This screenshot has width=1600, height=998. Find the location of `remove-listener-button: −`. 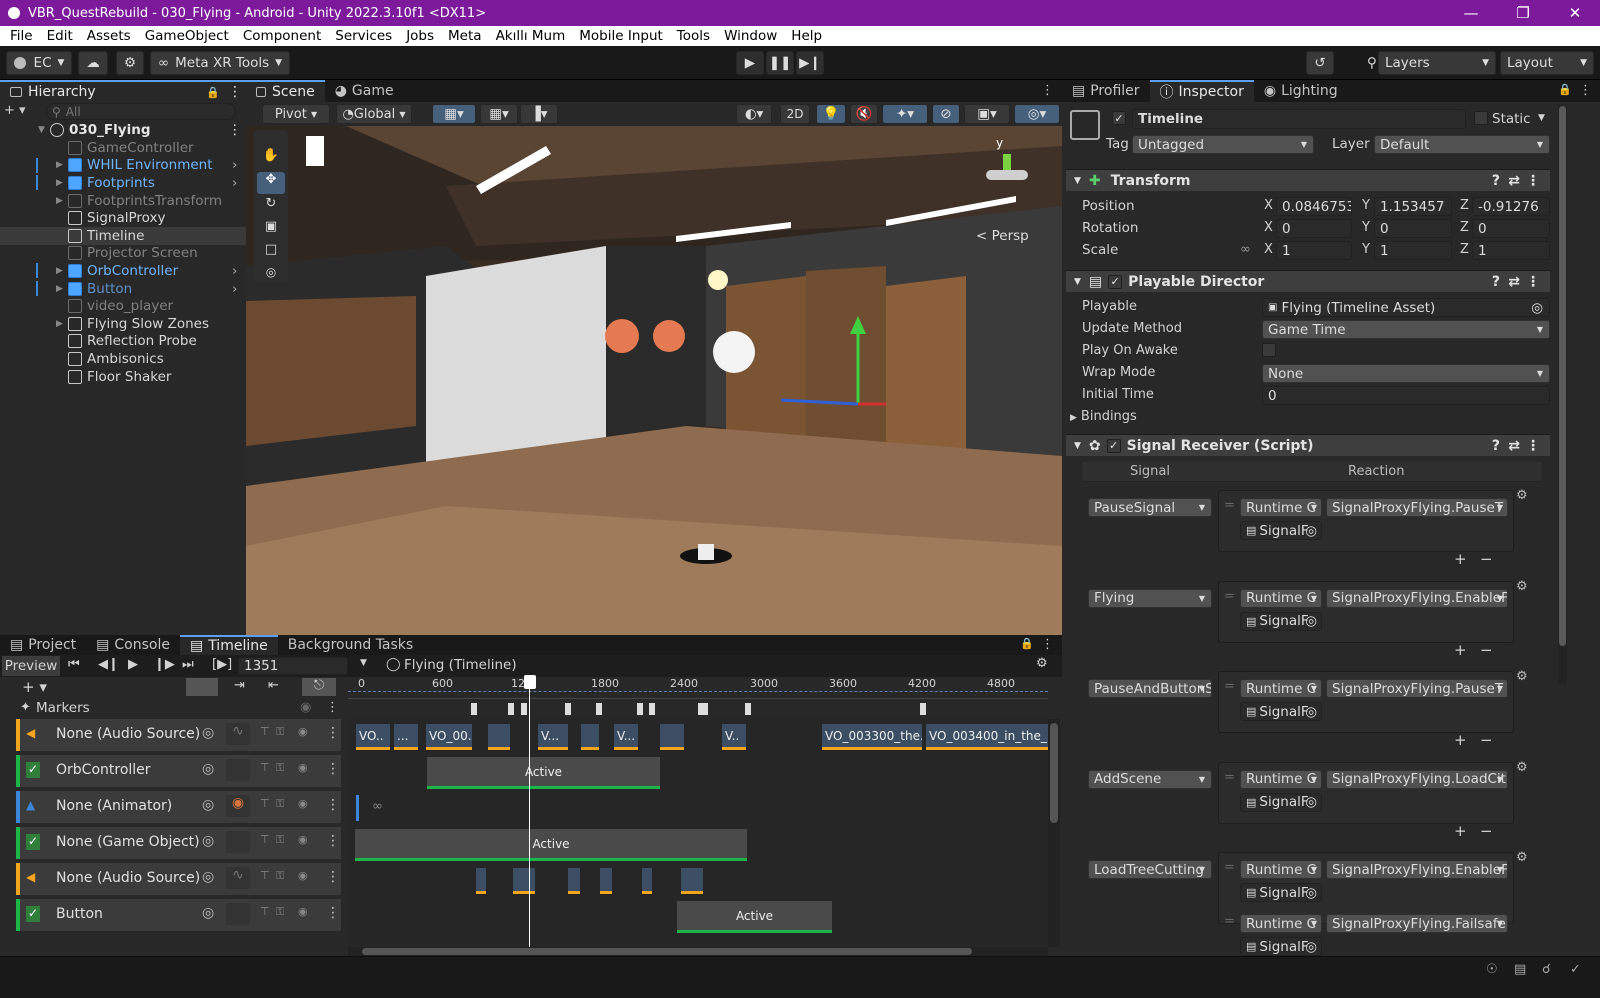

remove-listener-button: − is located at coordinates (1486, 831).